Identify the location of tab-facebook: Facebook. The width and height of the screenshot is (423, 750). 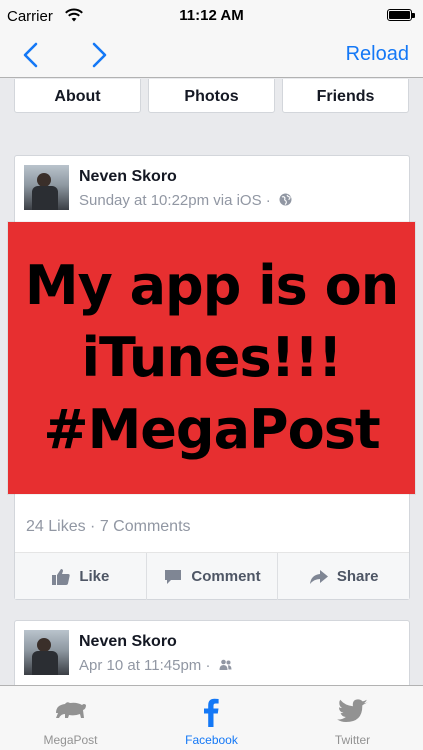
(211, 718).